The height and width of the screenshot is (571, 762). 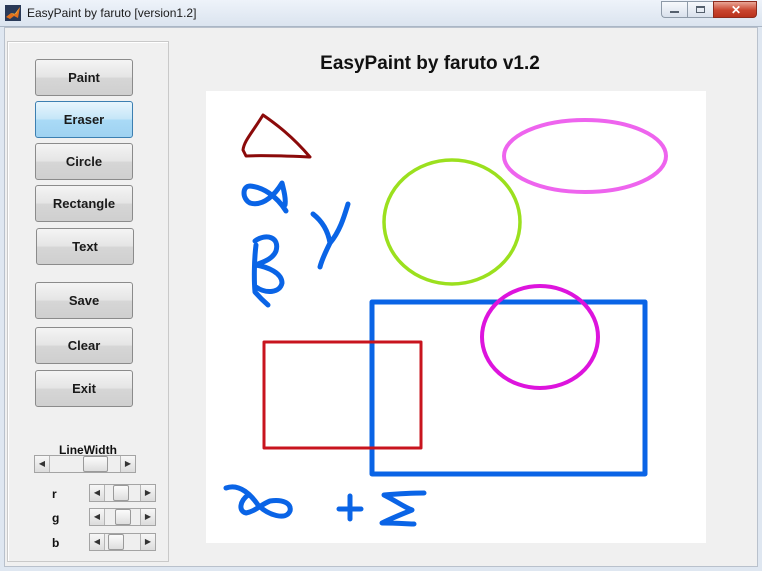 I want to click on sigma-stroke, so click(x=403, y=508).